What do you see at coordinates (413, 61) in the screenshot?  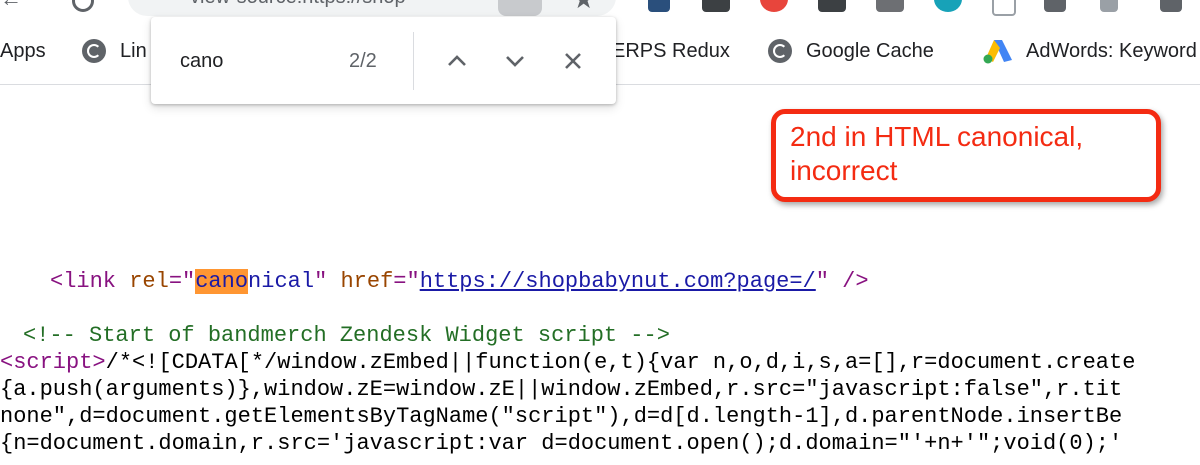 I see `find-separator` at bounding box center [413, 61].